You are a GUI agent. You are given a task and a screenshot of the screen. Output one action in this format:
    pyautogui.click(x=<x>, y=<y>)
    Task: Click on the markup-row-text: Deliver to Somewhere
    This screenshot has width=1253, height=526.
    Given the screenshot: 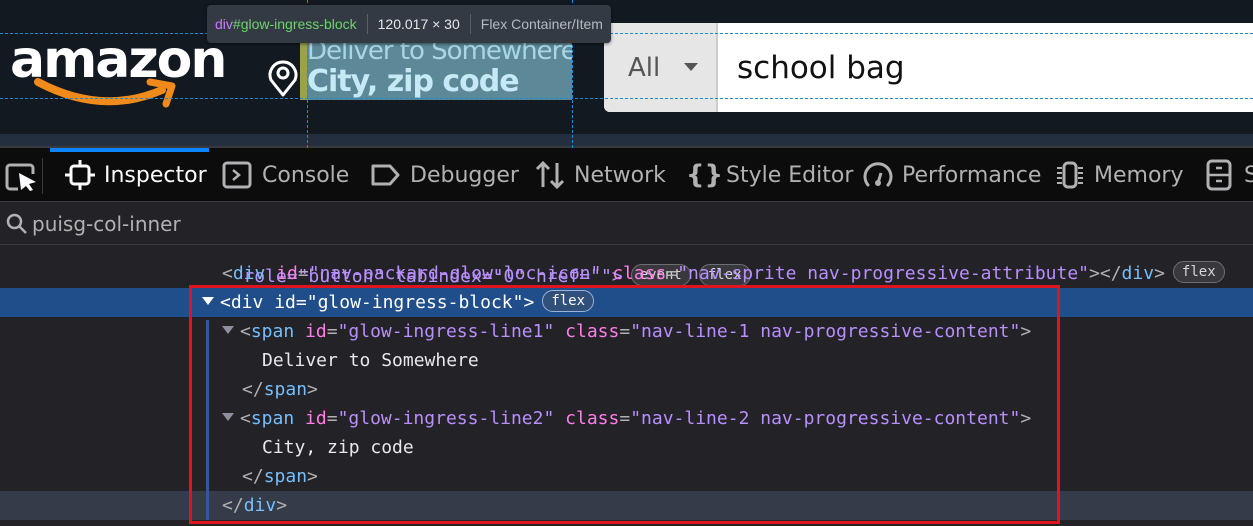 What is the action you would take?
    pyautogui.click(x=626, y=360)
    